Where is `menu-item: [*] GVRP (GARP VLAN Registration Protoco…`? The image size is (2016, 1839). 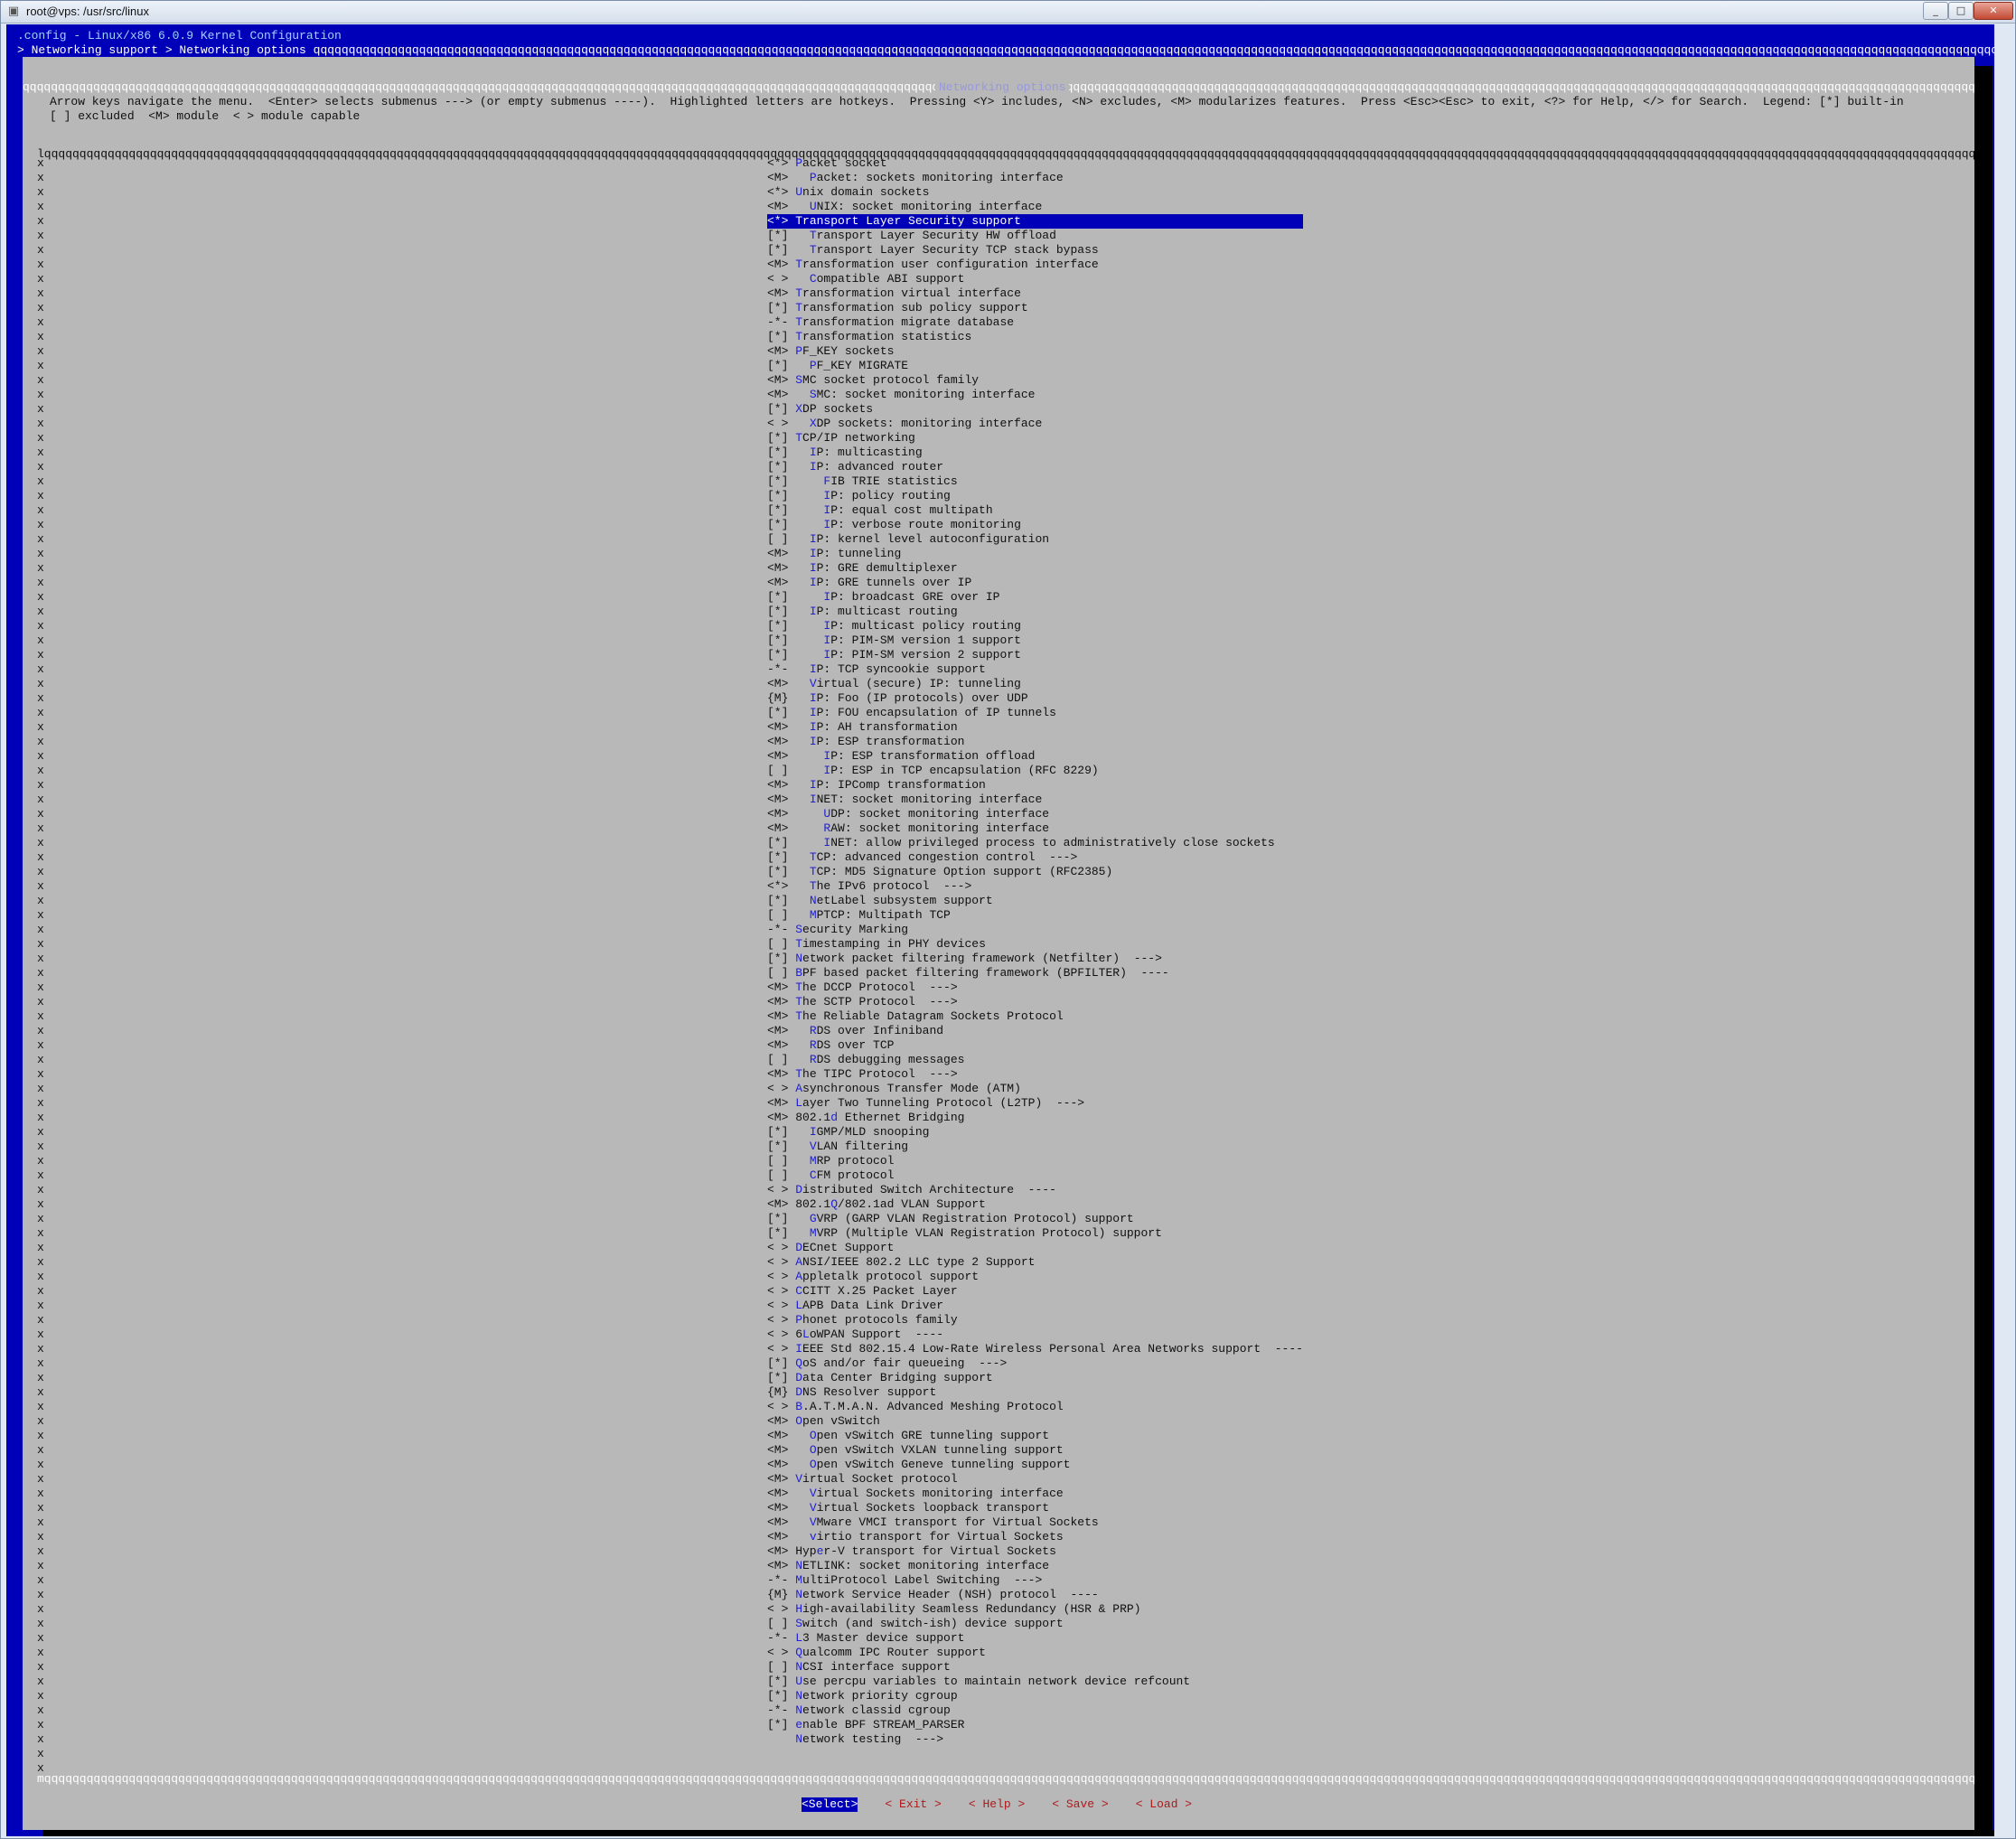
menu-item: [*] GVRP (GARP VLAN Registration Protoco… is located at coordinates (1035, 1219).